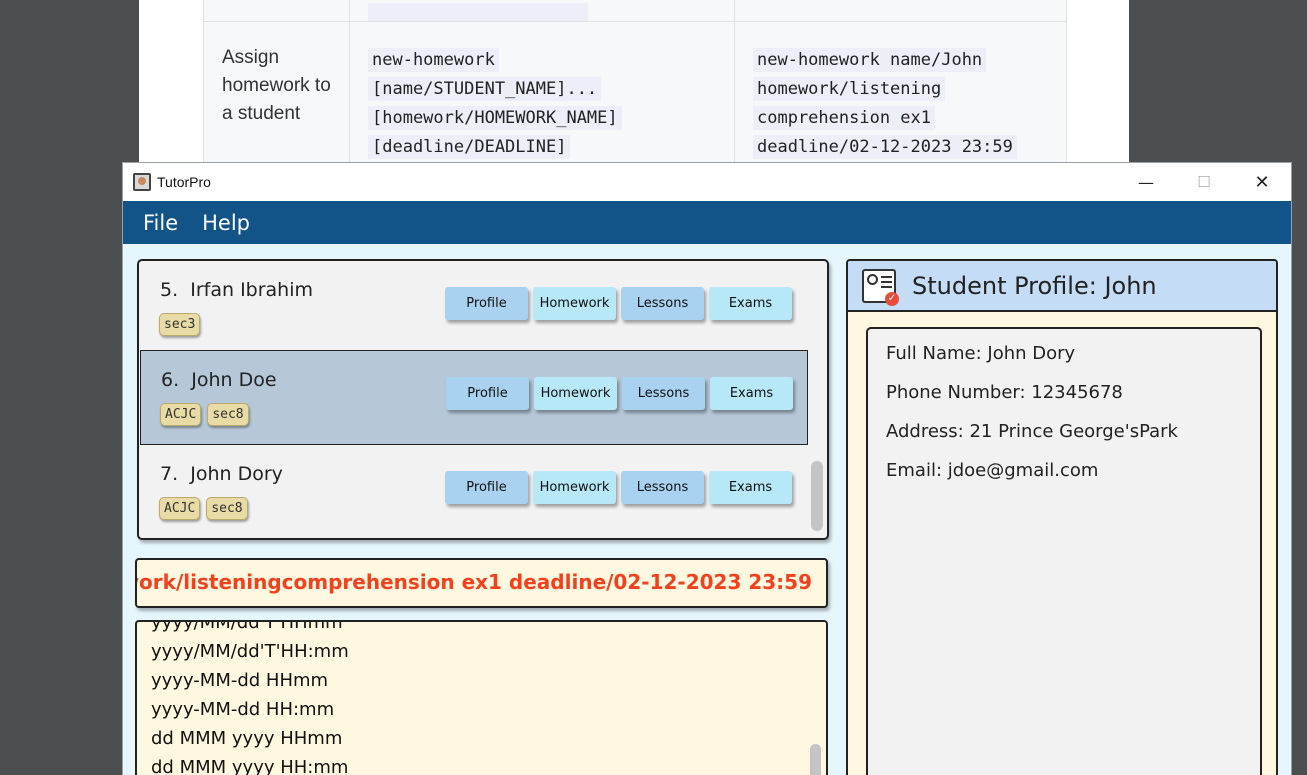  I want to click on profile-title: Student Profile: John, so click(1034, 285).